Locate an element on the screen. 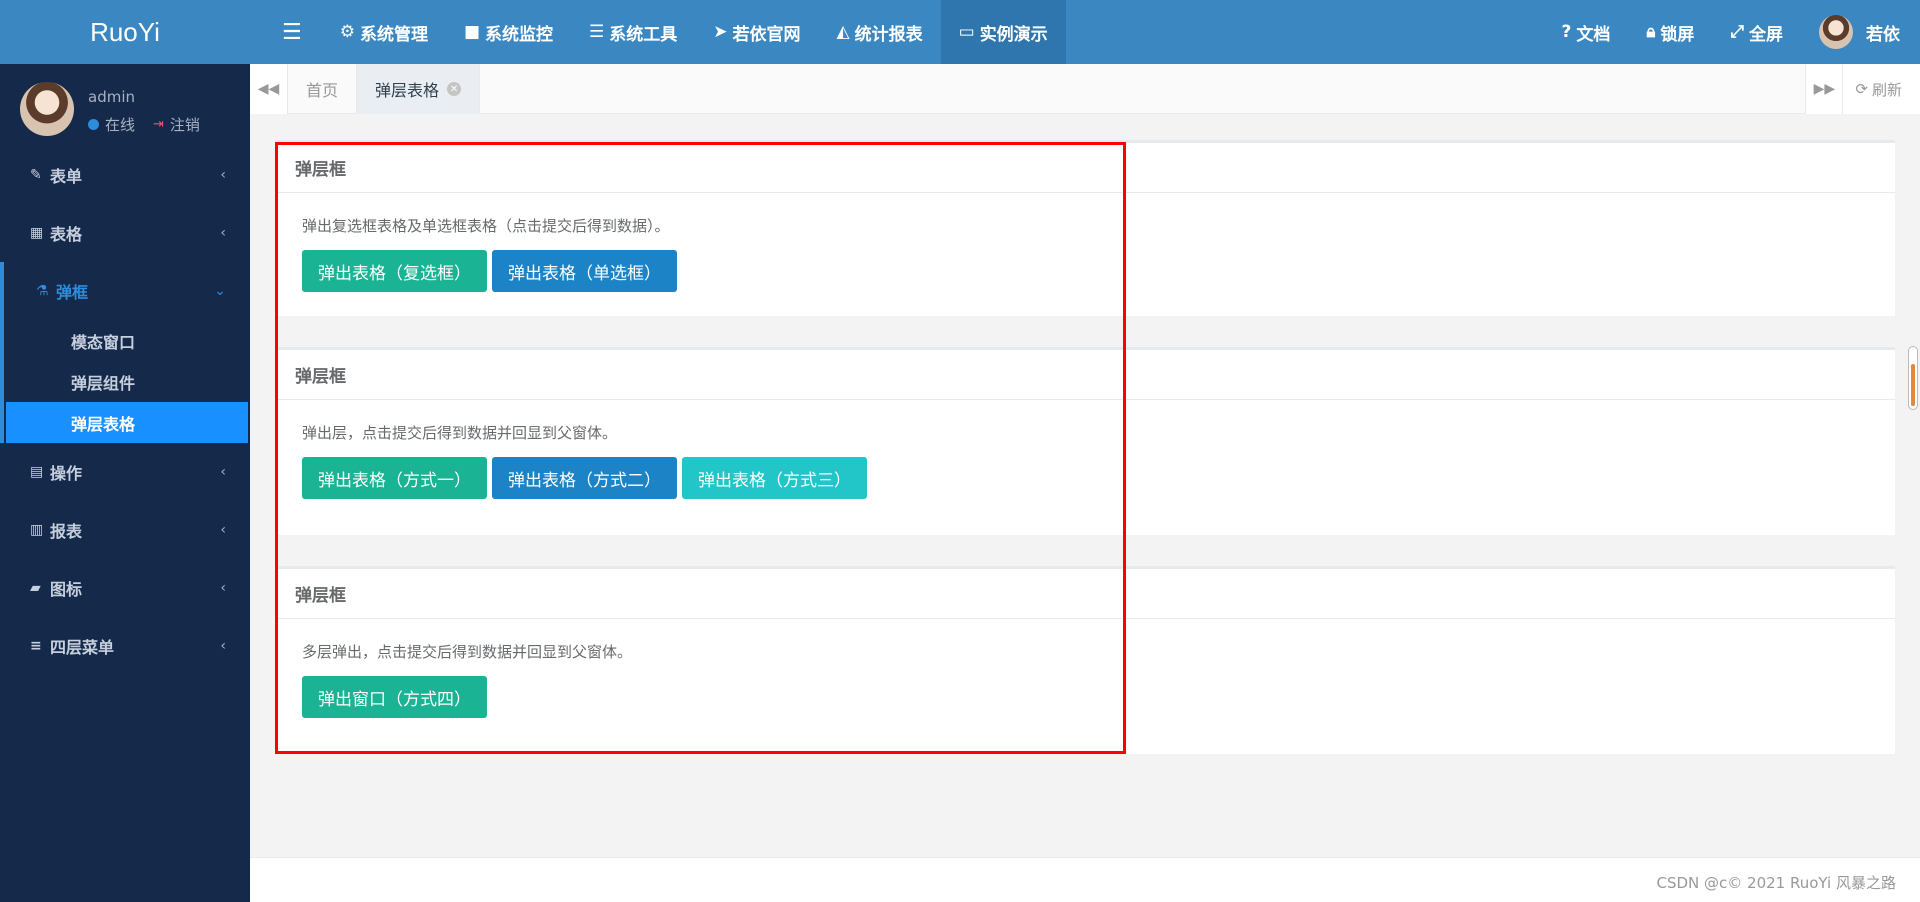  sidebar-item-dialog: ⚗ 弹框 ⌄ is located at coordinates (125, 291).